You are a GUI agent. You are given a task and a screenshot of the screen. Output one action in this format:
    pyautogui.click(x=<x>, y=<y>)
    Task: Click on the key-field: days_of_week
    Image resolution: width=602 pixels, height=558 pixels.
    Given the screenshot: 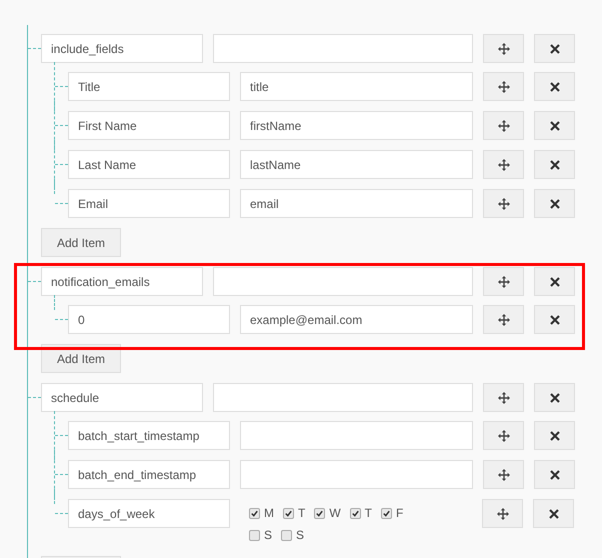 What is the action you would take?
    pyautogui.click(x=149, y=513)
    